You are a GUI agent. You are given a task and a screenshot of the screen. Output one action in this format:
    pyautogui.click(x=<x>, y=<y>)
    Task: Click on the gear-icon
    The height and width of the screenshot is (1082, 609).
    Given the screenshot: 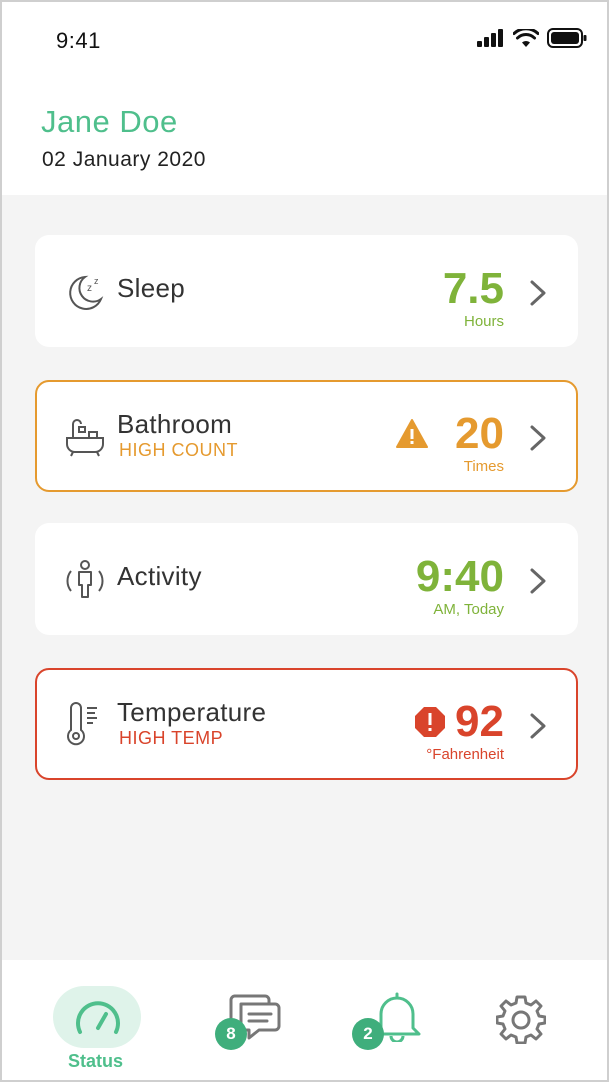 What is the action you would take?
    pyautogui.click(x=521, y=1019)
    